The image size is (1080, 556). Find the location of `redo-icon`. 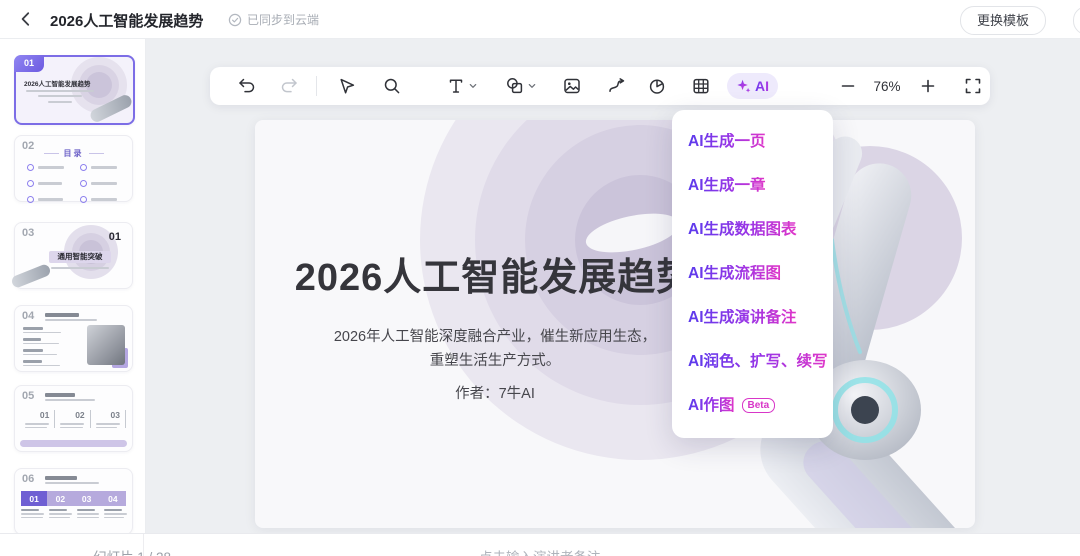

redo-icon is located at coordinates (289, 85).